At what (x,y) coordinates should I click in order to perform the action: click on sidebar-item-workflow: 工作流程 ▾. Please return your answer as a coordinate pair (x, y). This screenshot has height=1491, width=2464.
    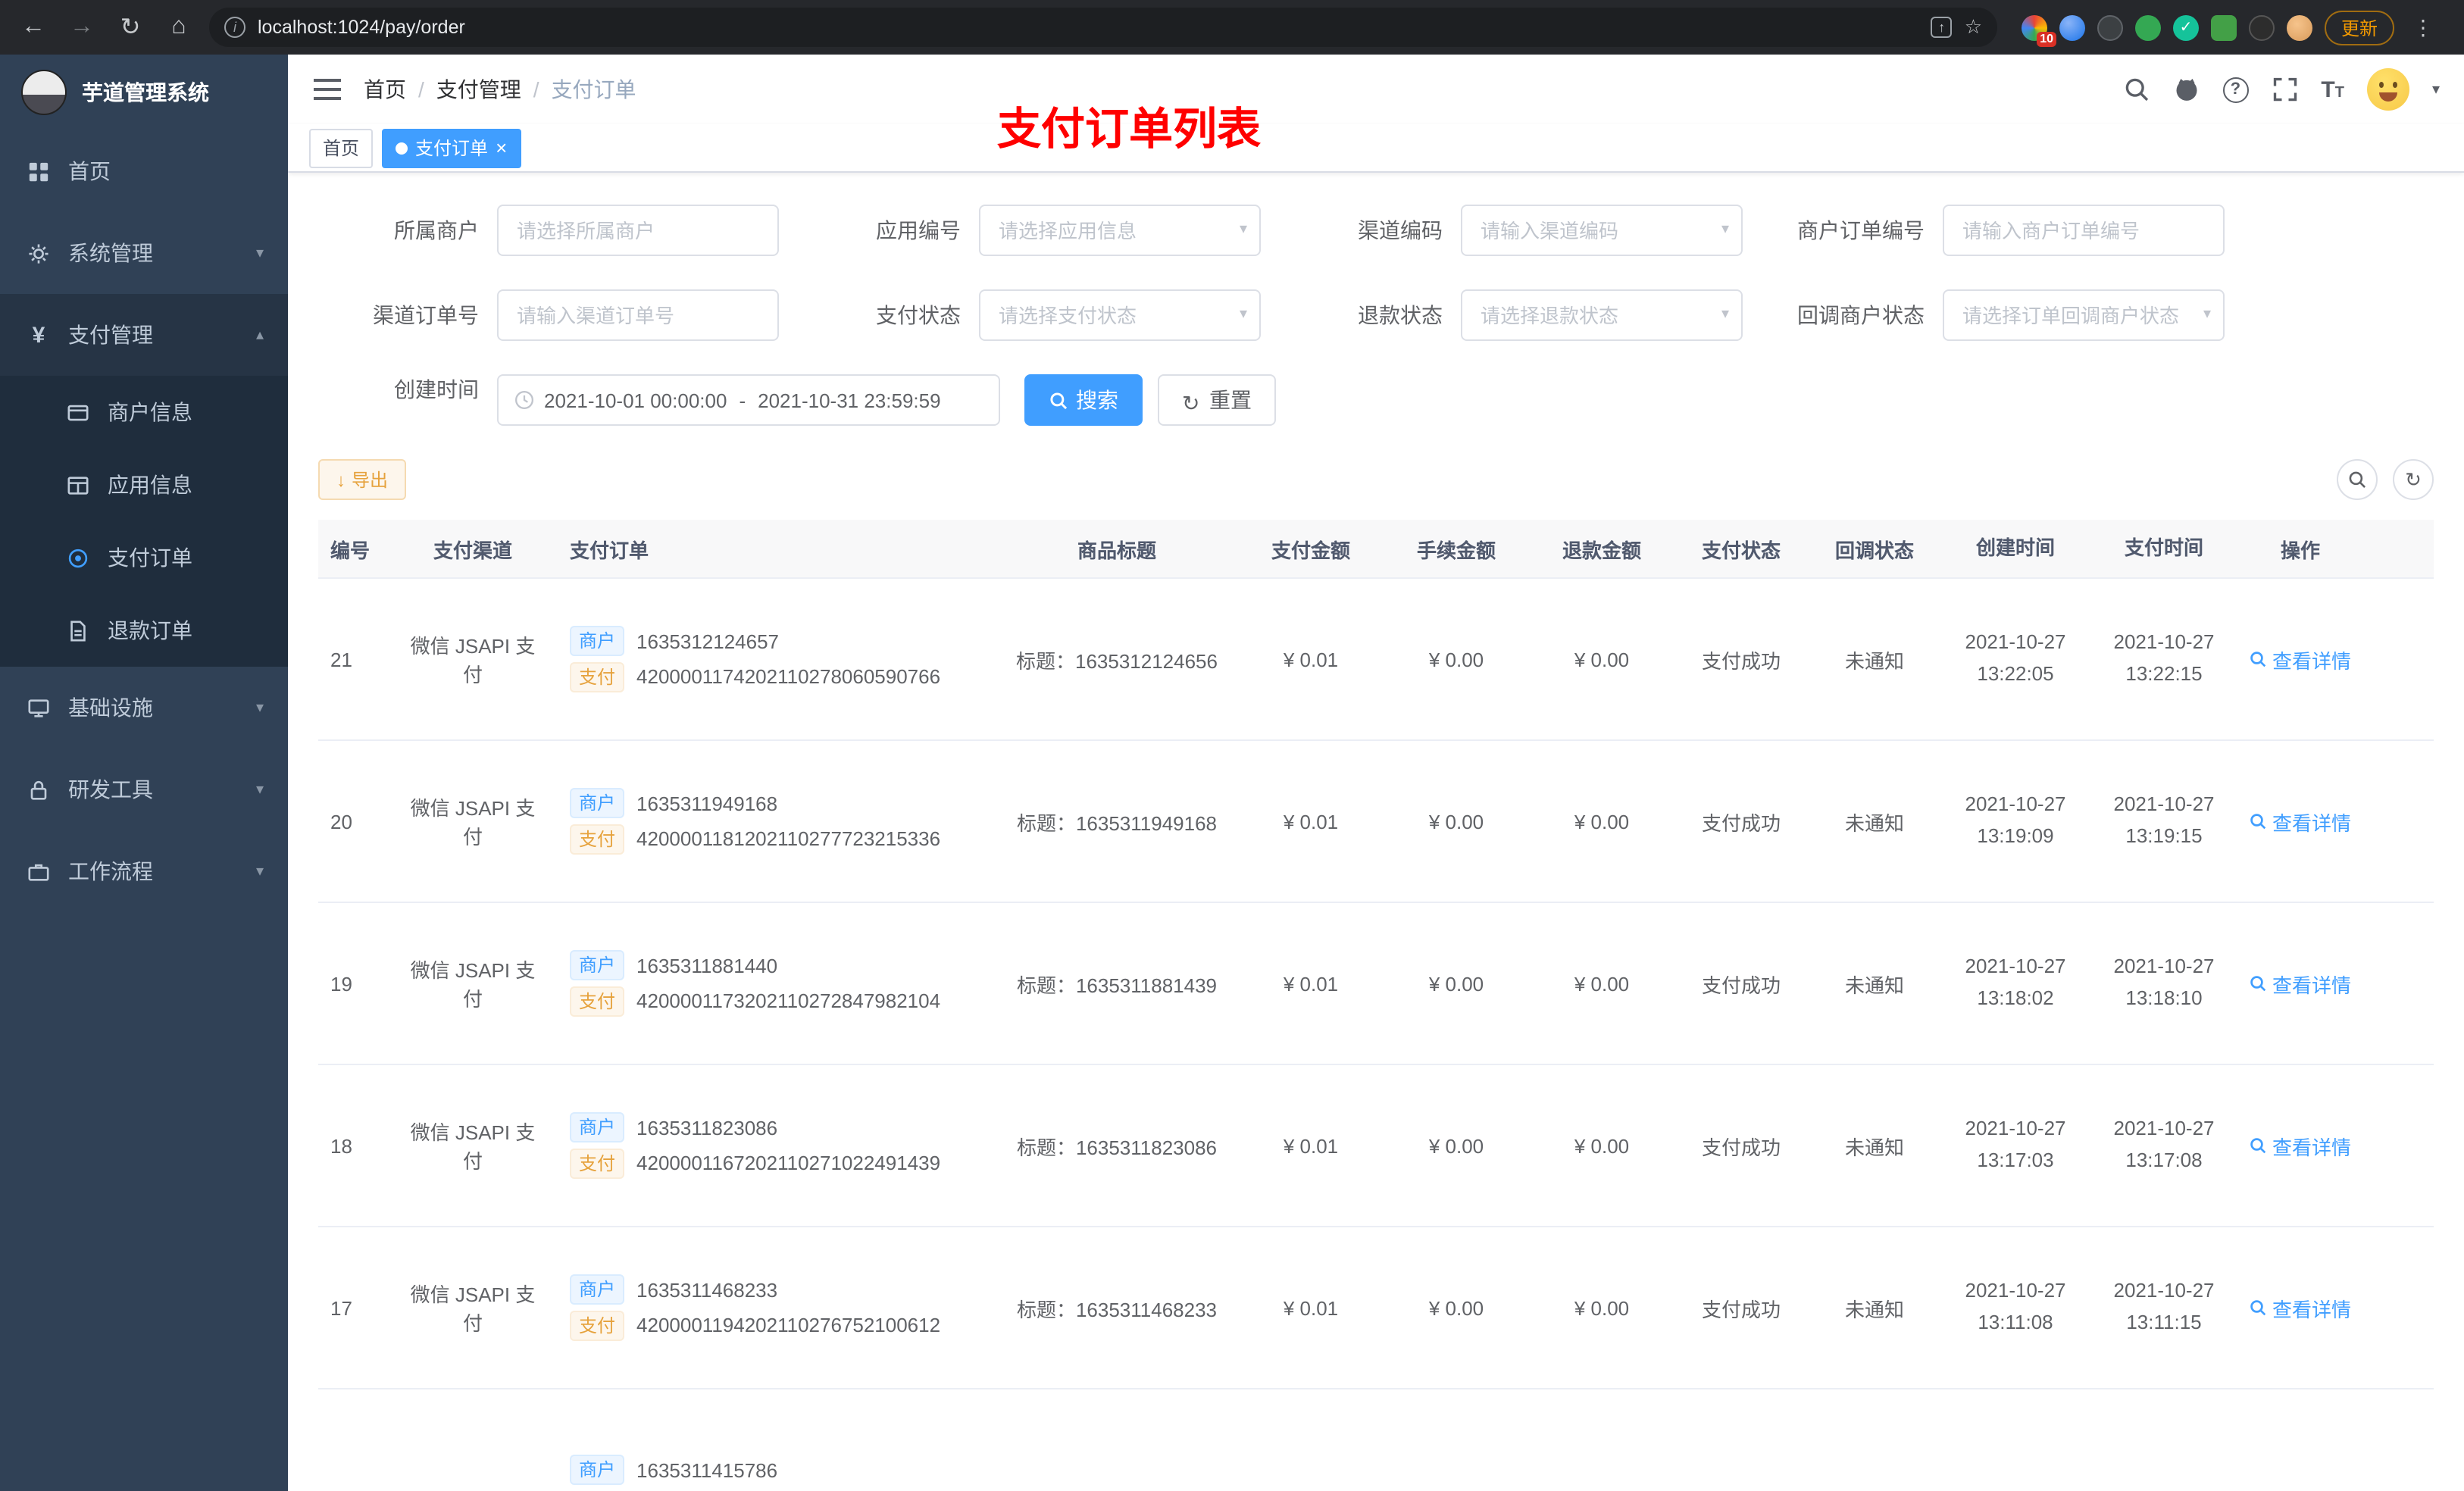
    Looking at the image, I should click on (144, 871).